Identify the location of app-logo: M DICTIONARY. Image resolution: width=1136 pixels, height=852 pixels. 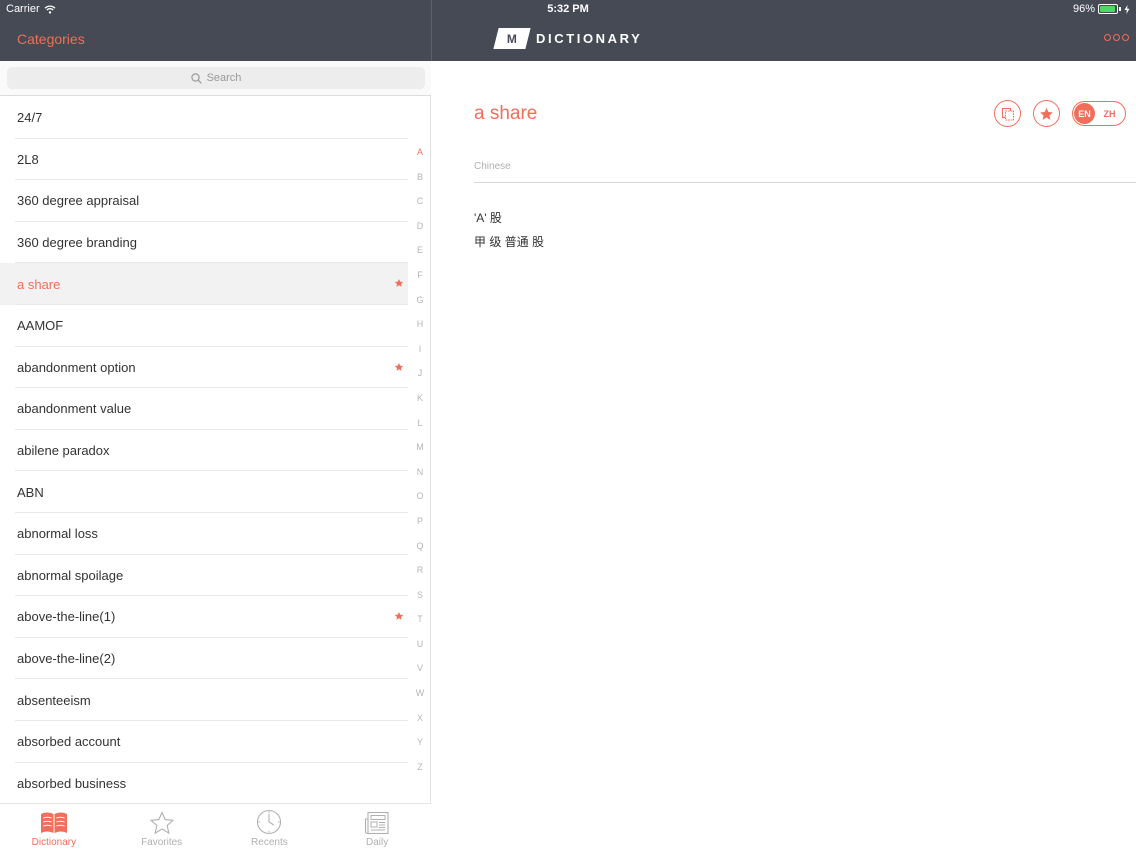
(568, 38).